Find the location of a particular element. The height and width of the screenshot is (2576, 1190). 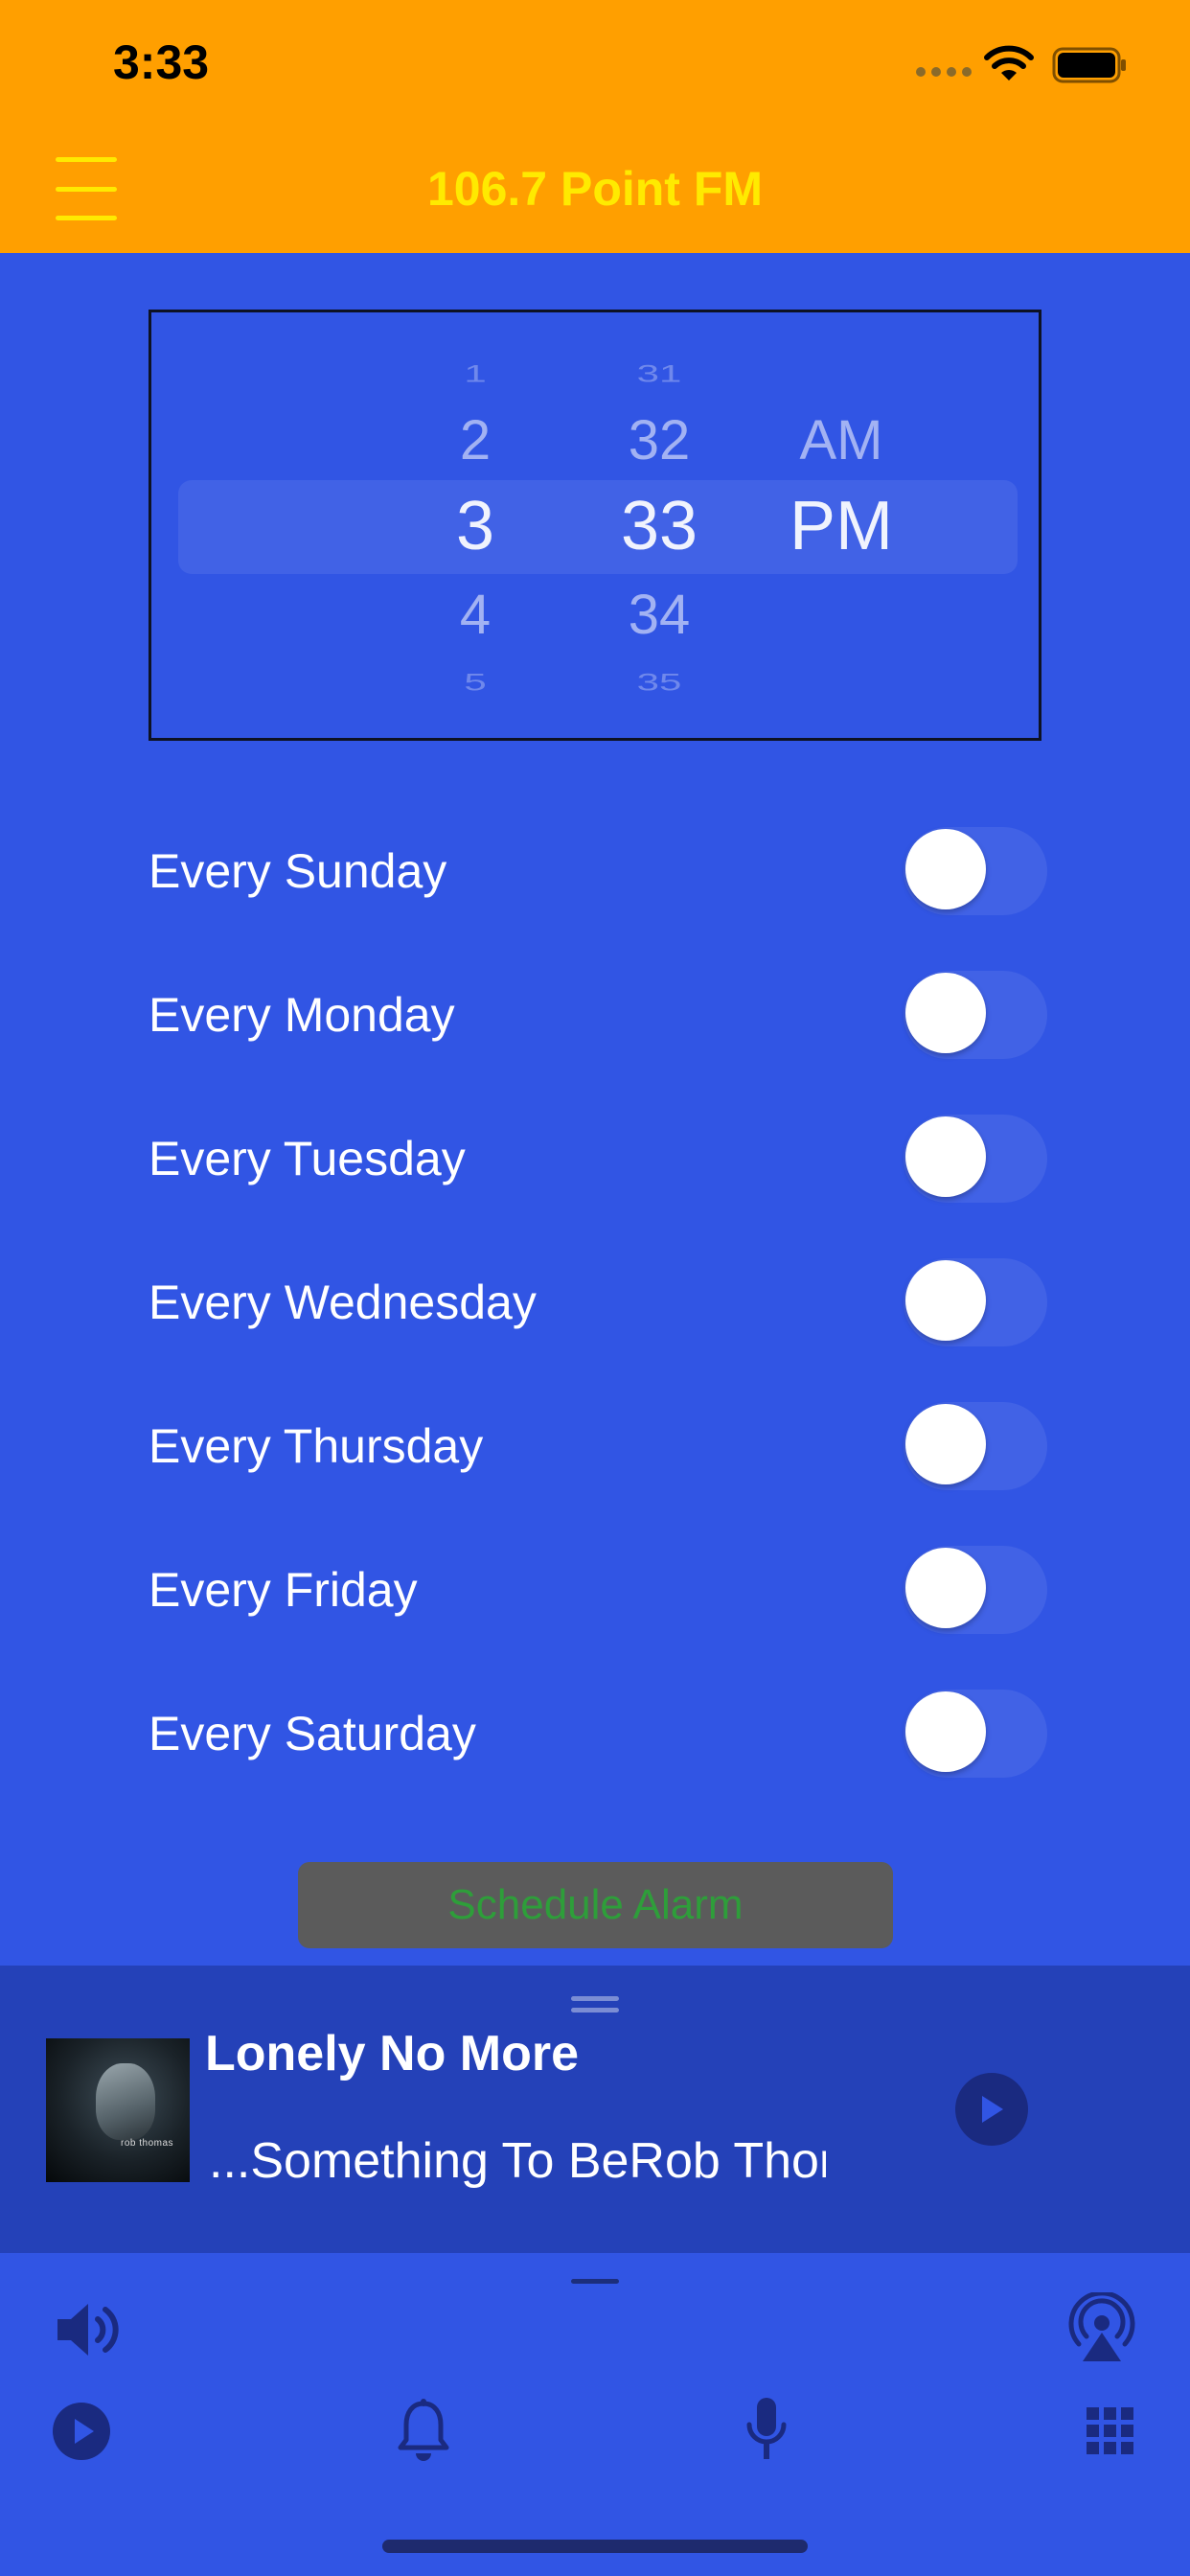

picker-minute-option: 35 is located at coordinates (660, 683).